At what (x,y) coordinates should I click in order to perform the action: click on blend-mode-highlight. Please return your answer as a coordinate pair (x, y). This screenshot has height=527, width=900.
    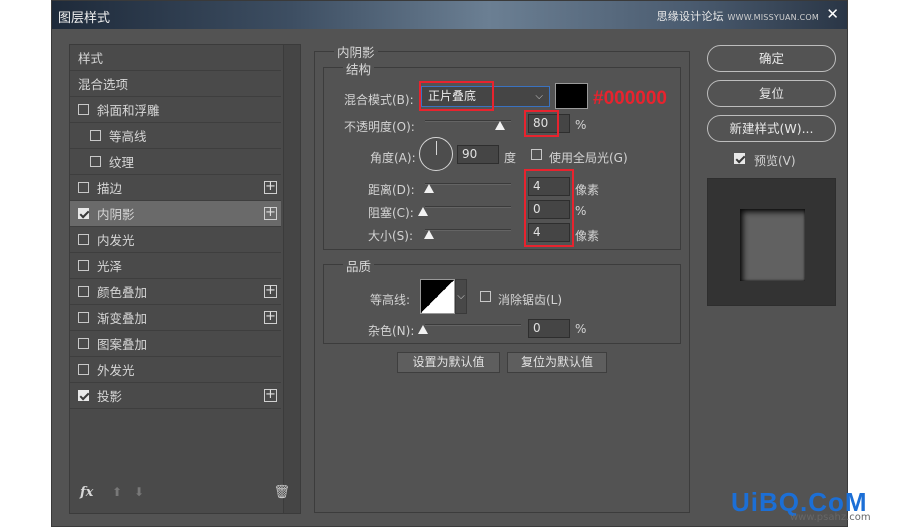
    Looking at the image, I should click on (456, 96).